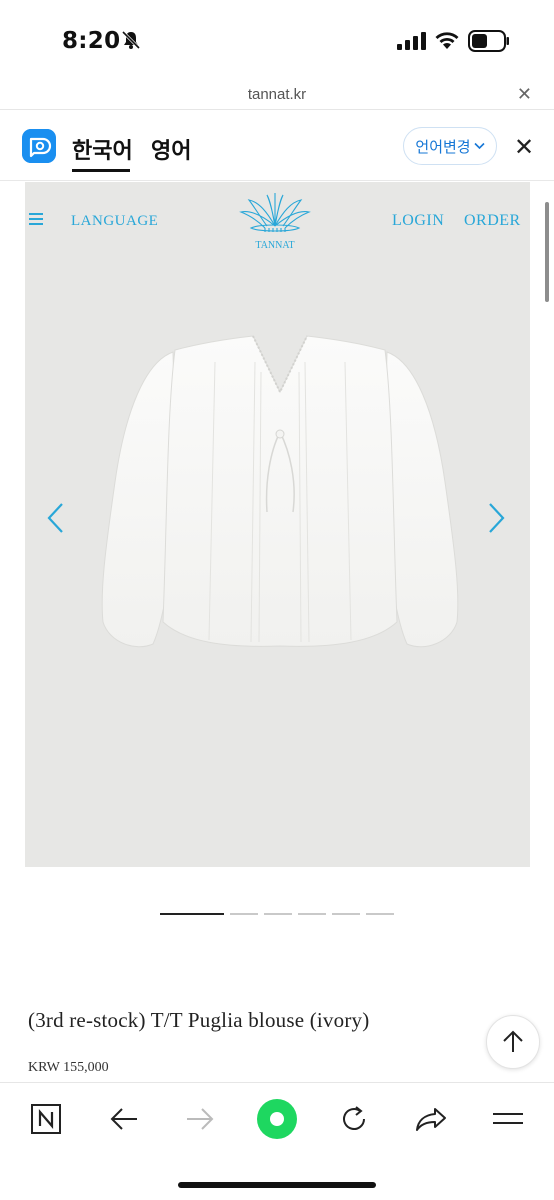  What do you see at coordinates (524, 94) in the screenshot?
I see `close-icon: ✕` at bounding box center [524, 94].